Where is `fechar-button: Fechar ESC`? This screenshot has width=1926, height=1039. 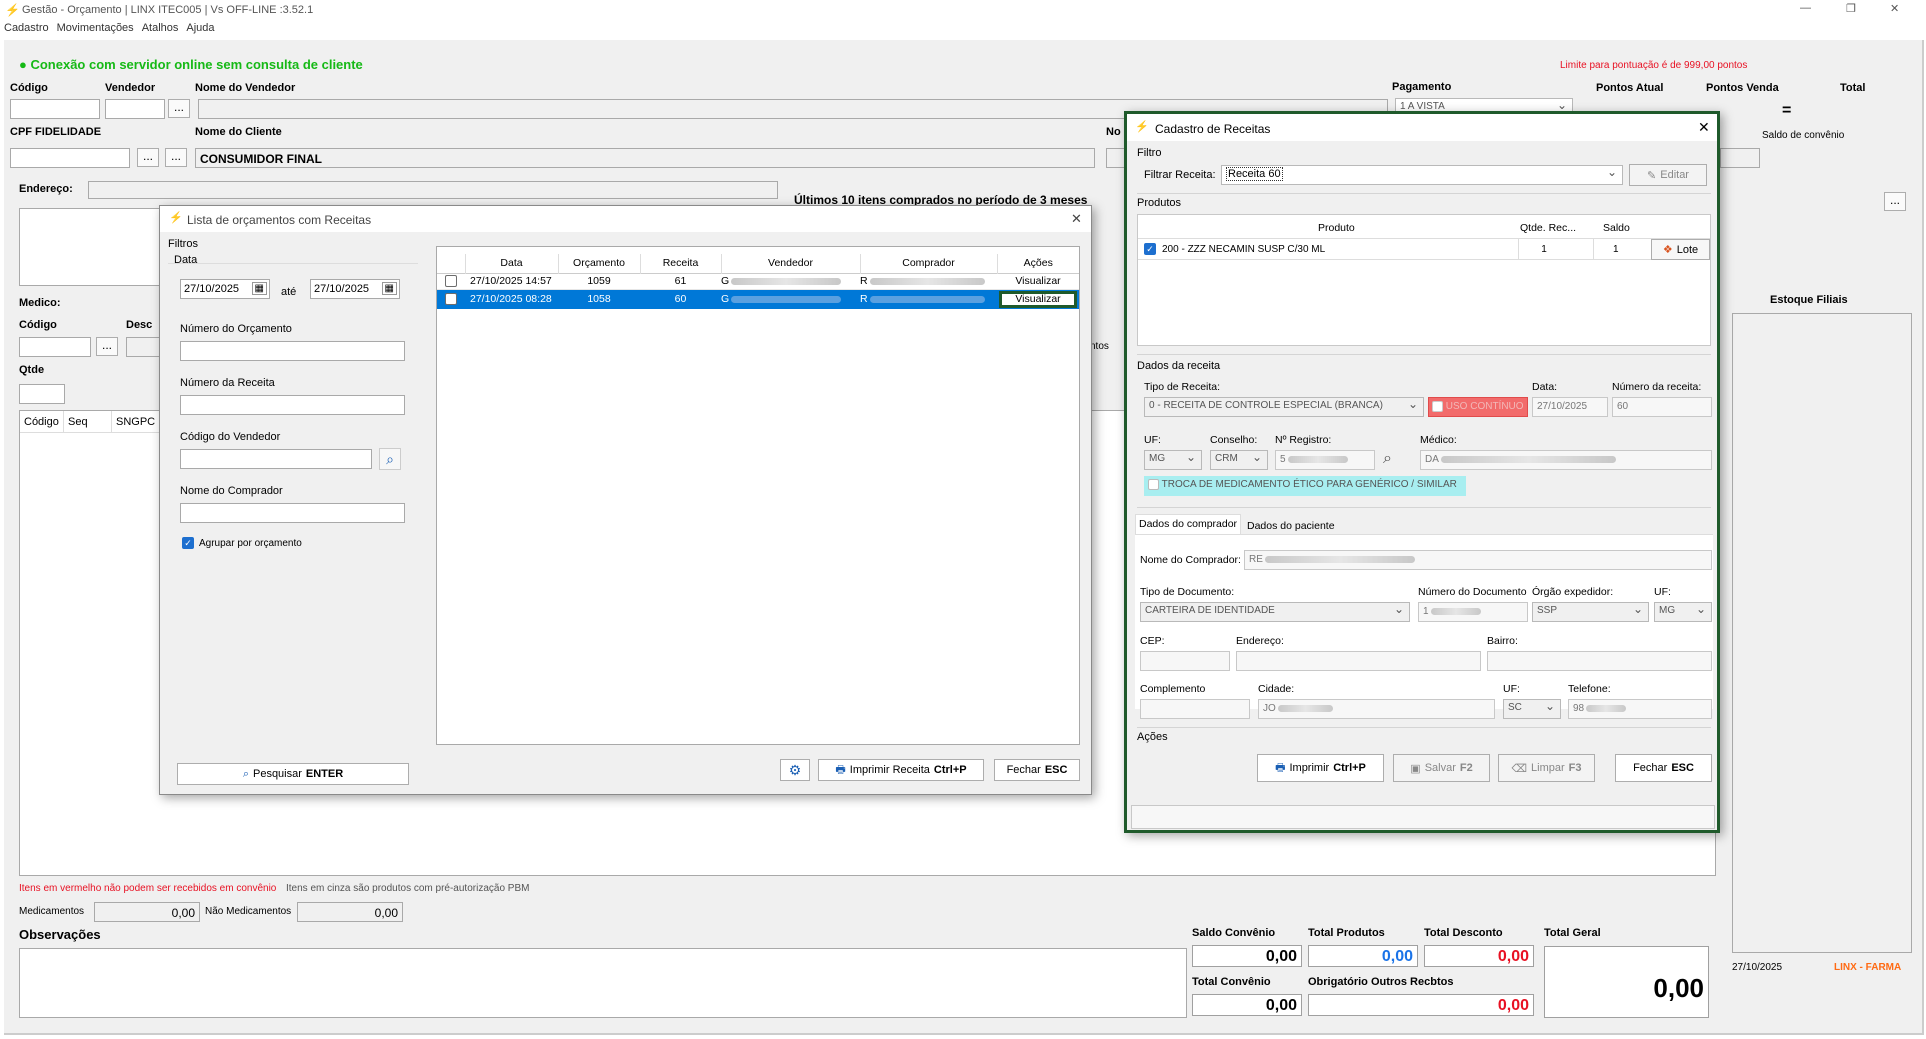 fechar-button: Fechar ESC is located at coordinates (1663, 768).